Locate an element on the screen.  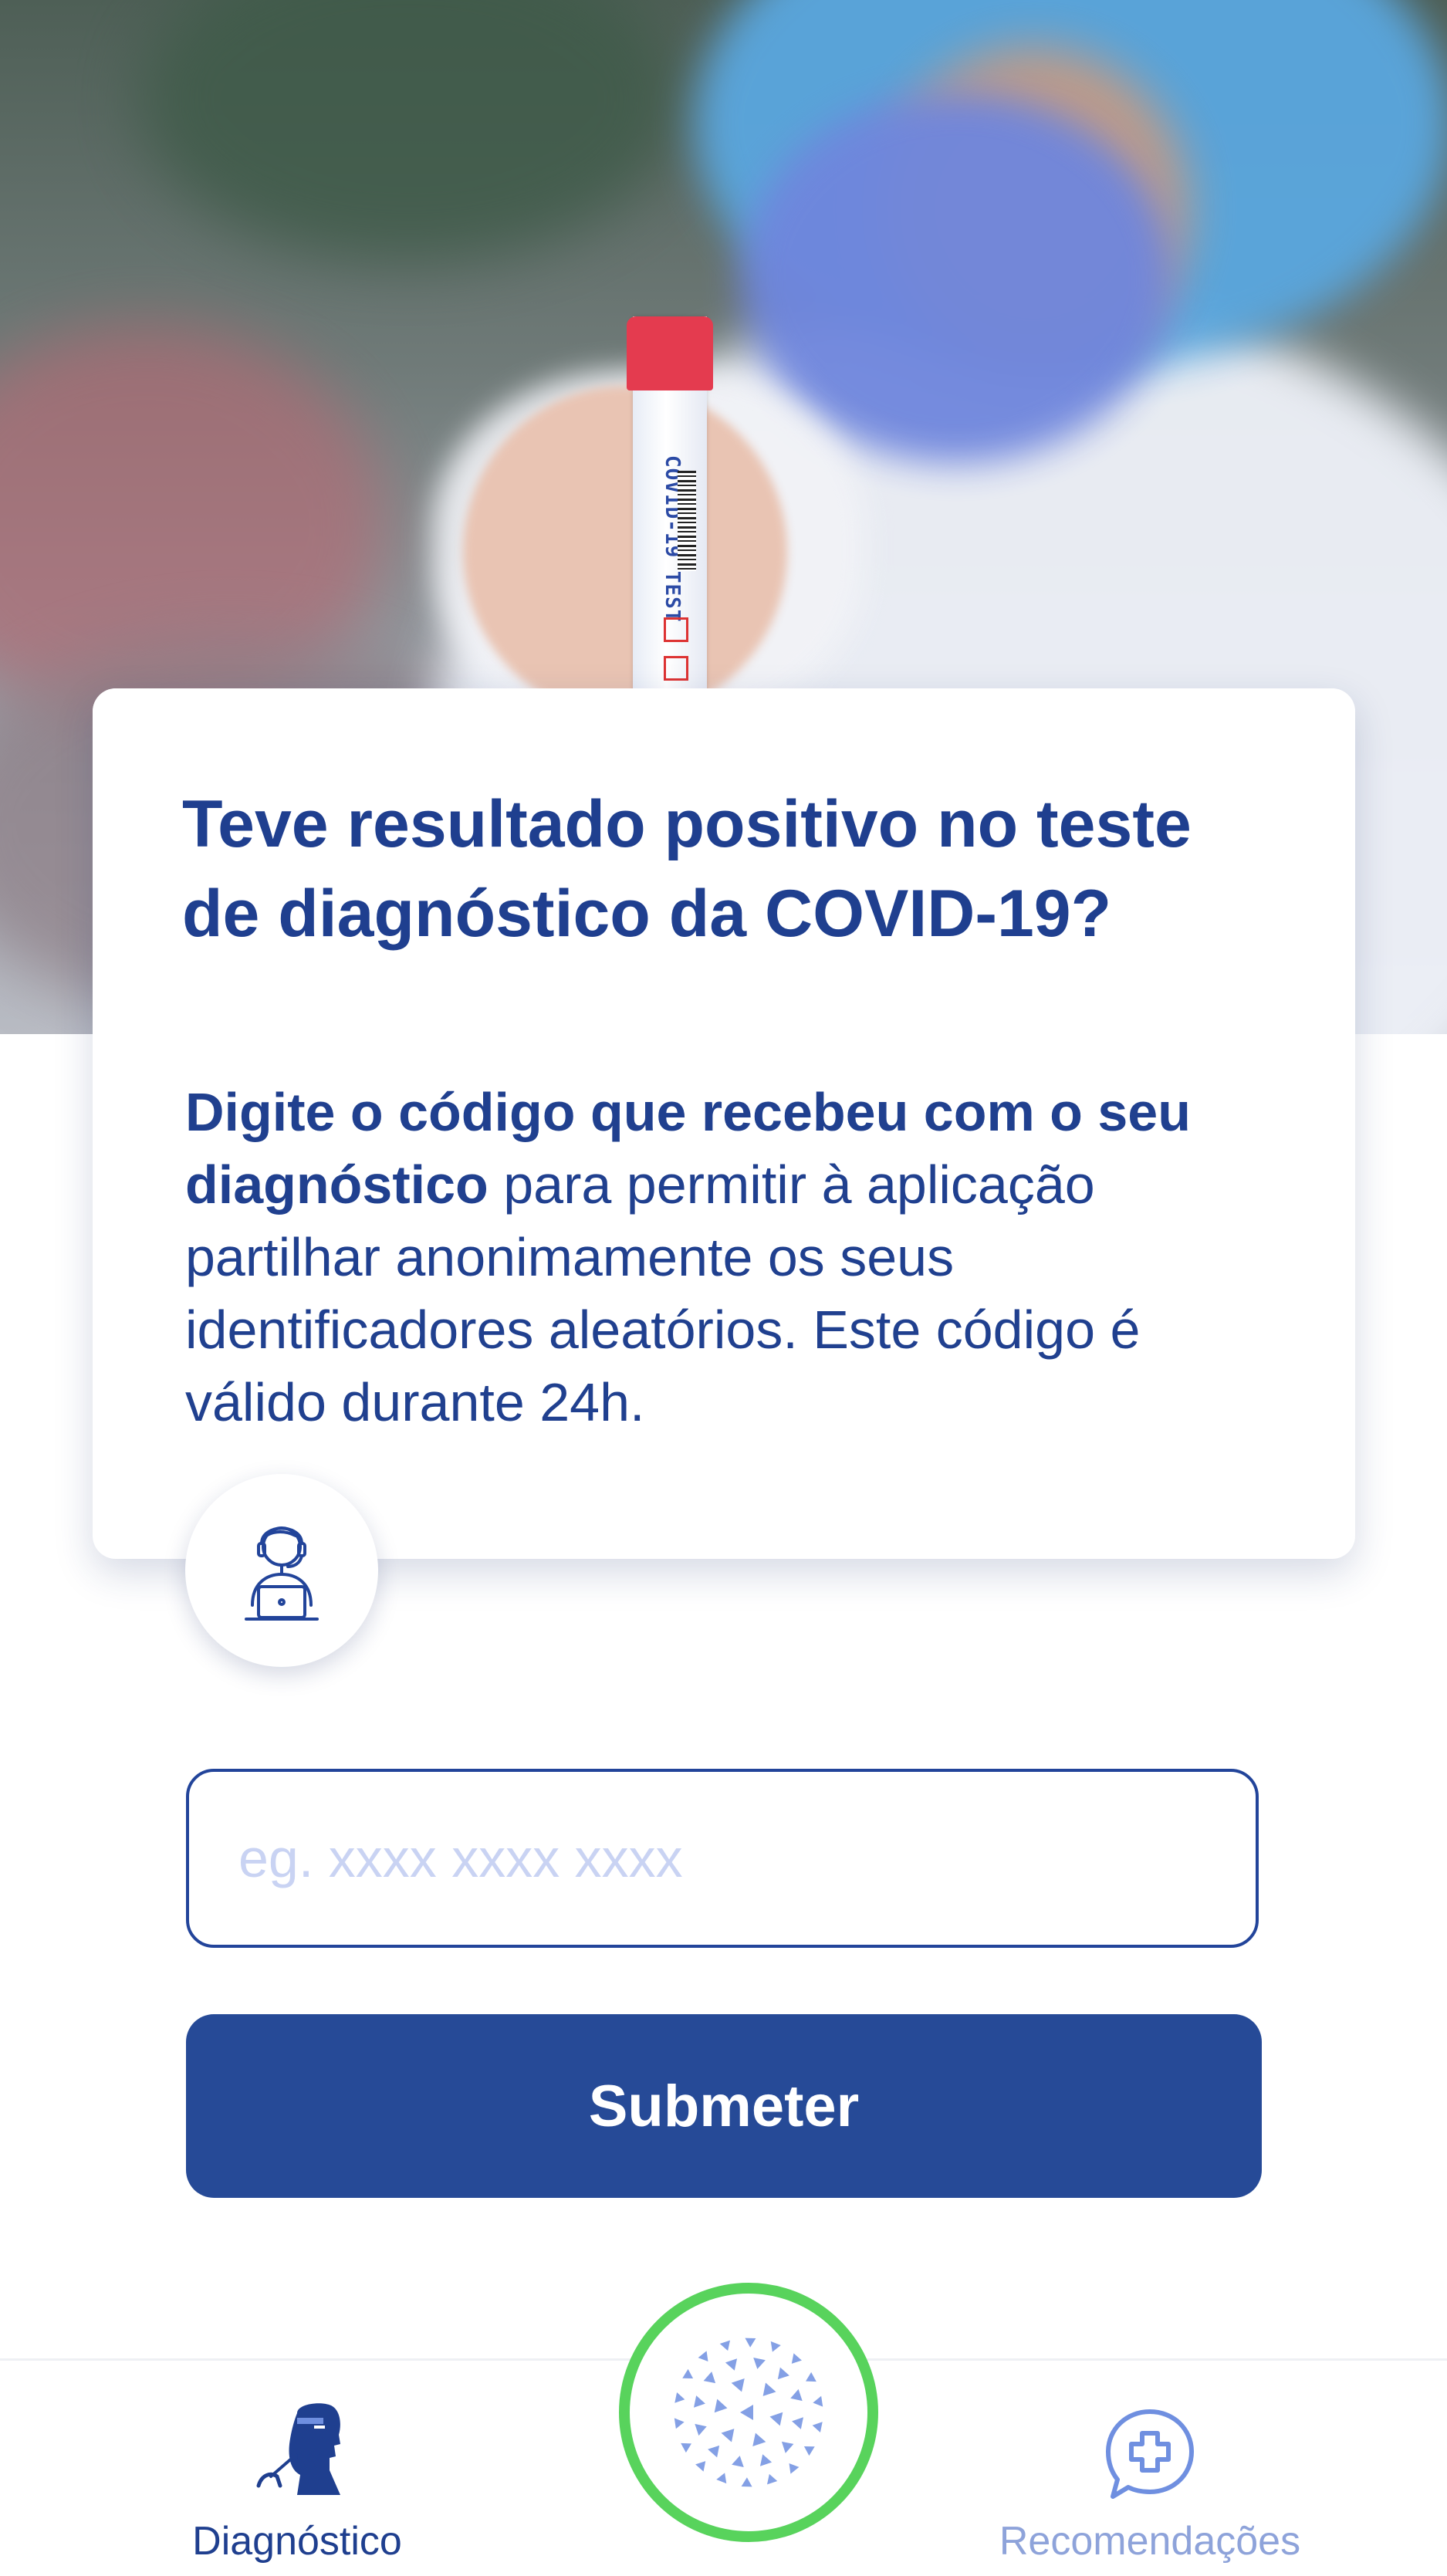
support-agent-icon is located at coordinates (282, 1573).